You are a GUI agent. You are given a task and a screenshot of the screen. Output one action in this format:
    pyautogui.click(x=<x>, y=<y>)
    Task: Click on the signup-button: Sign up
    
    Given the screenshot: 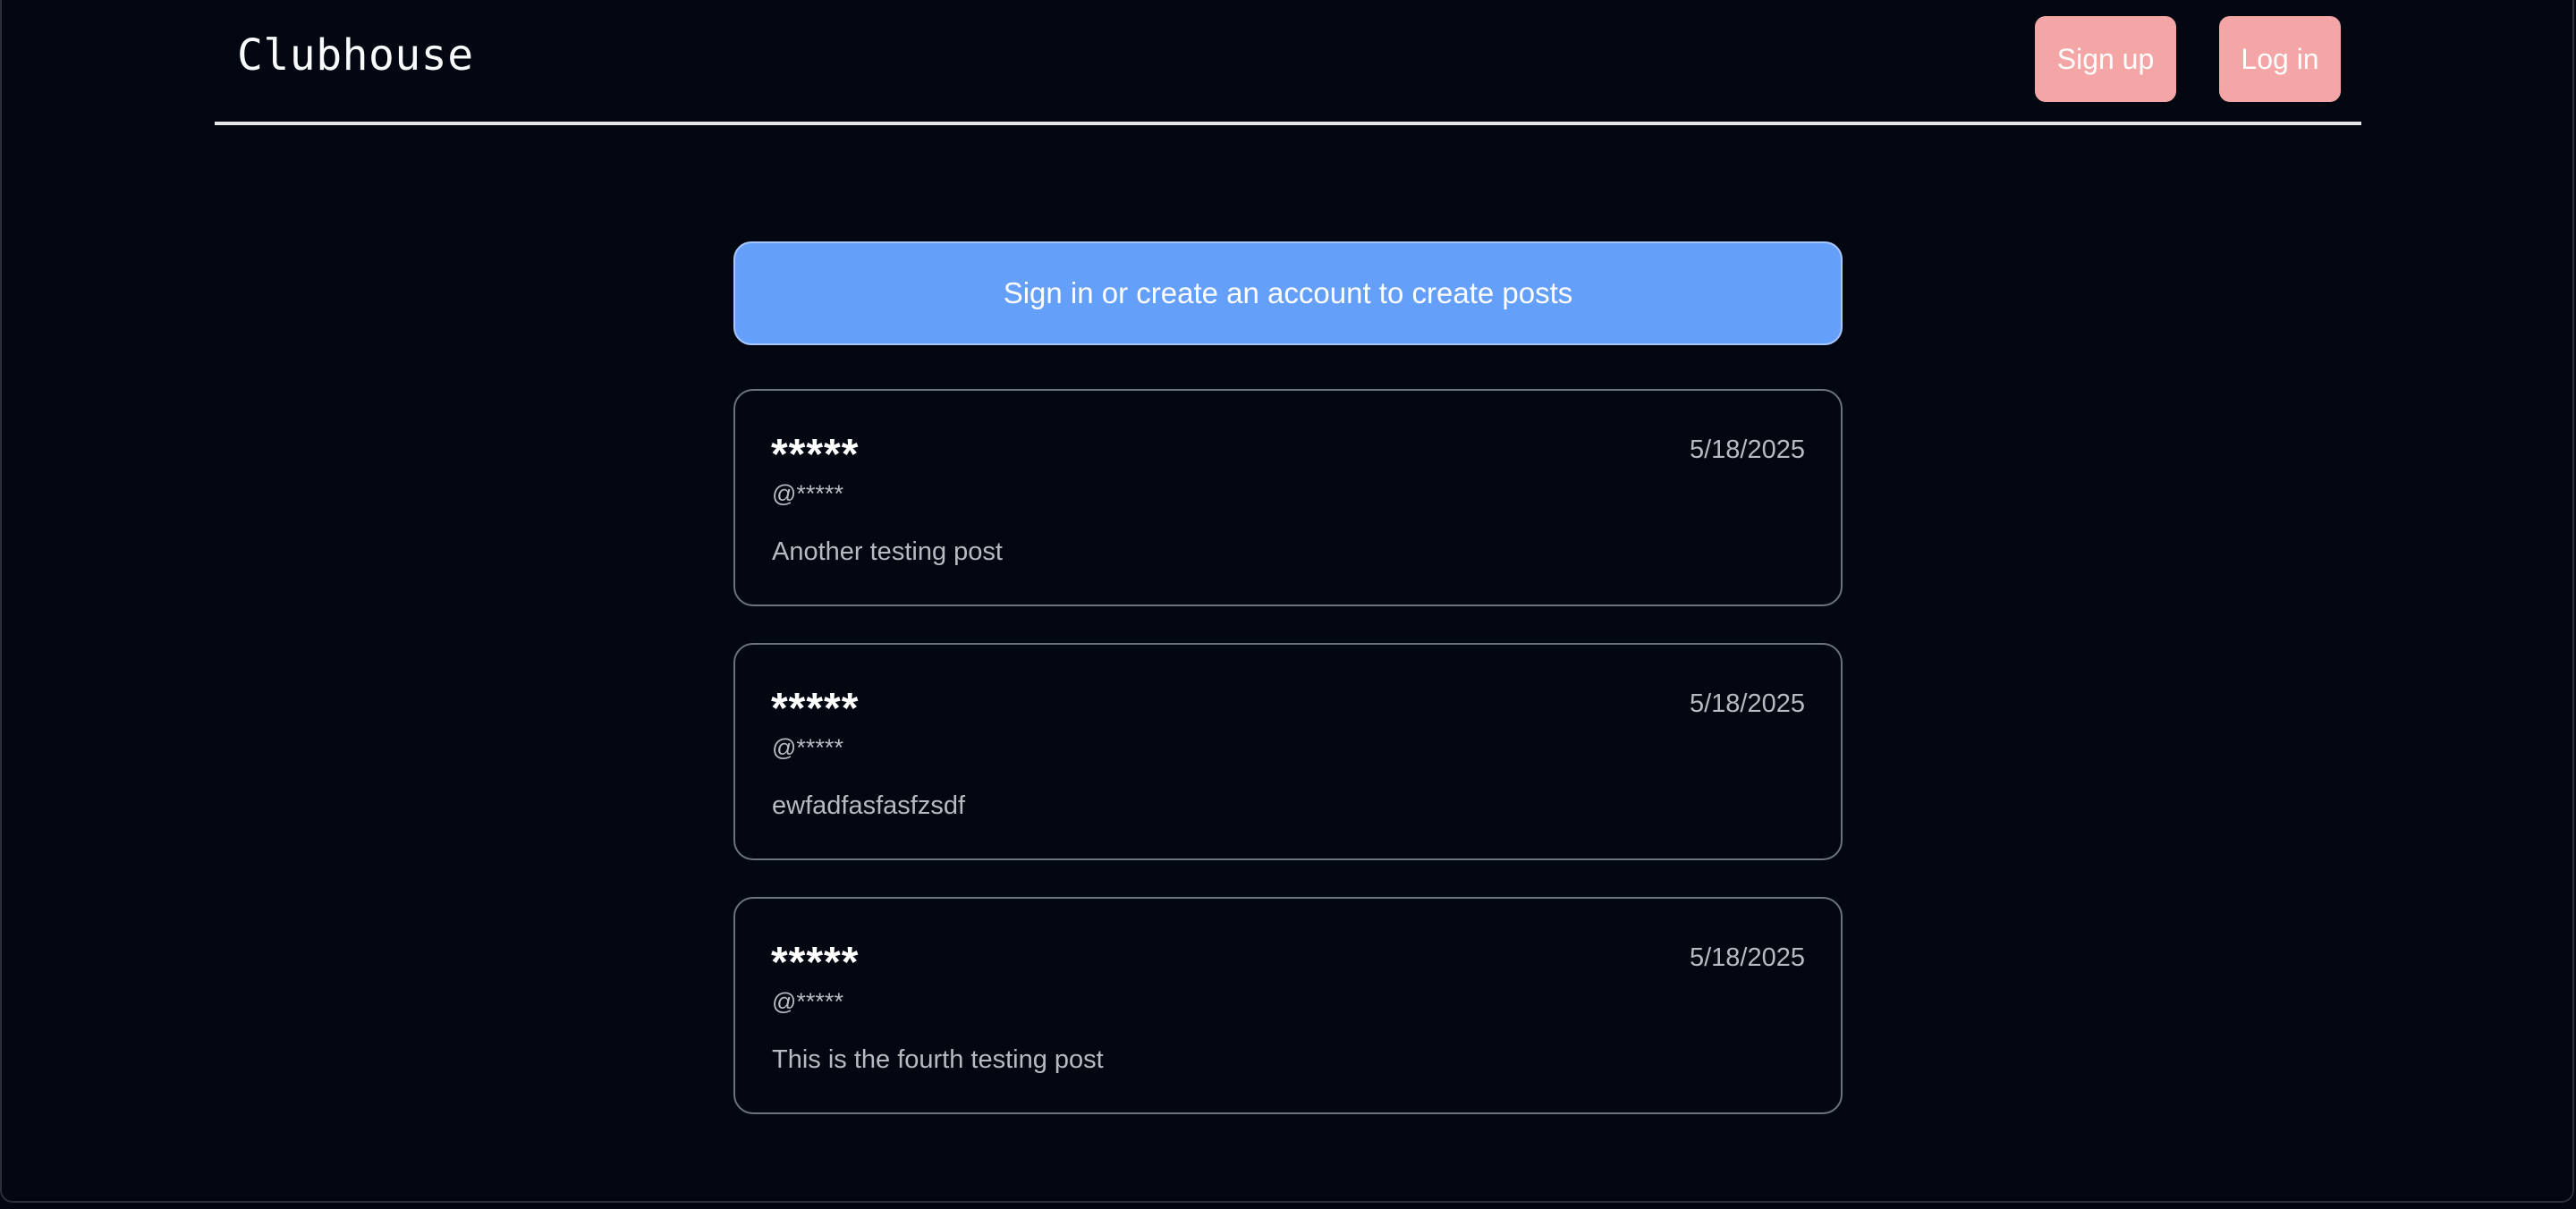 What is the action you would take?
    pyautogui.click(x=2105, y=59)
    